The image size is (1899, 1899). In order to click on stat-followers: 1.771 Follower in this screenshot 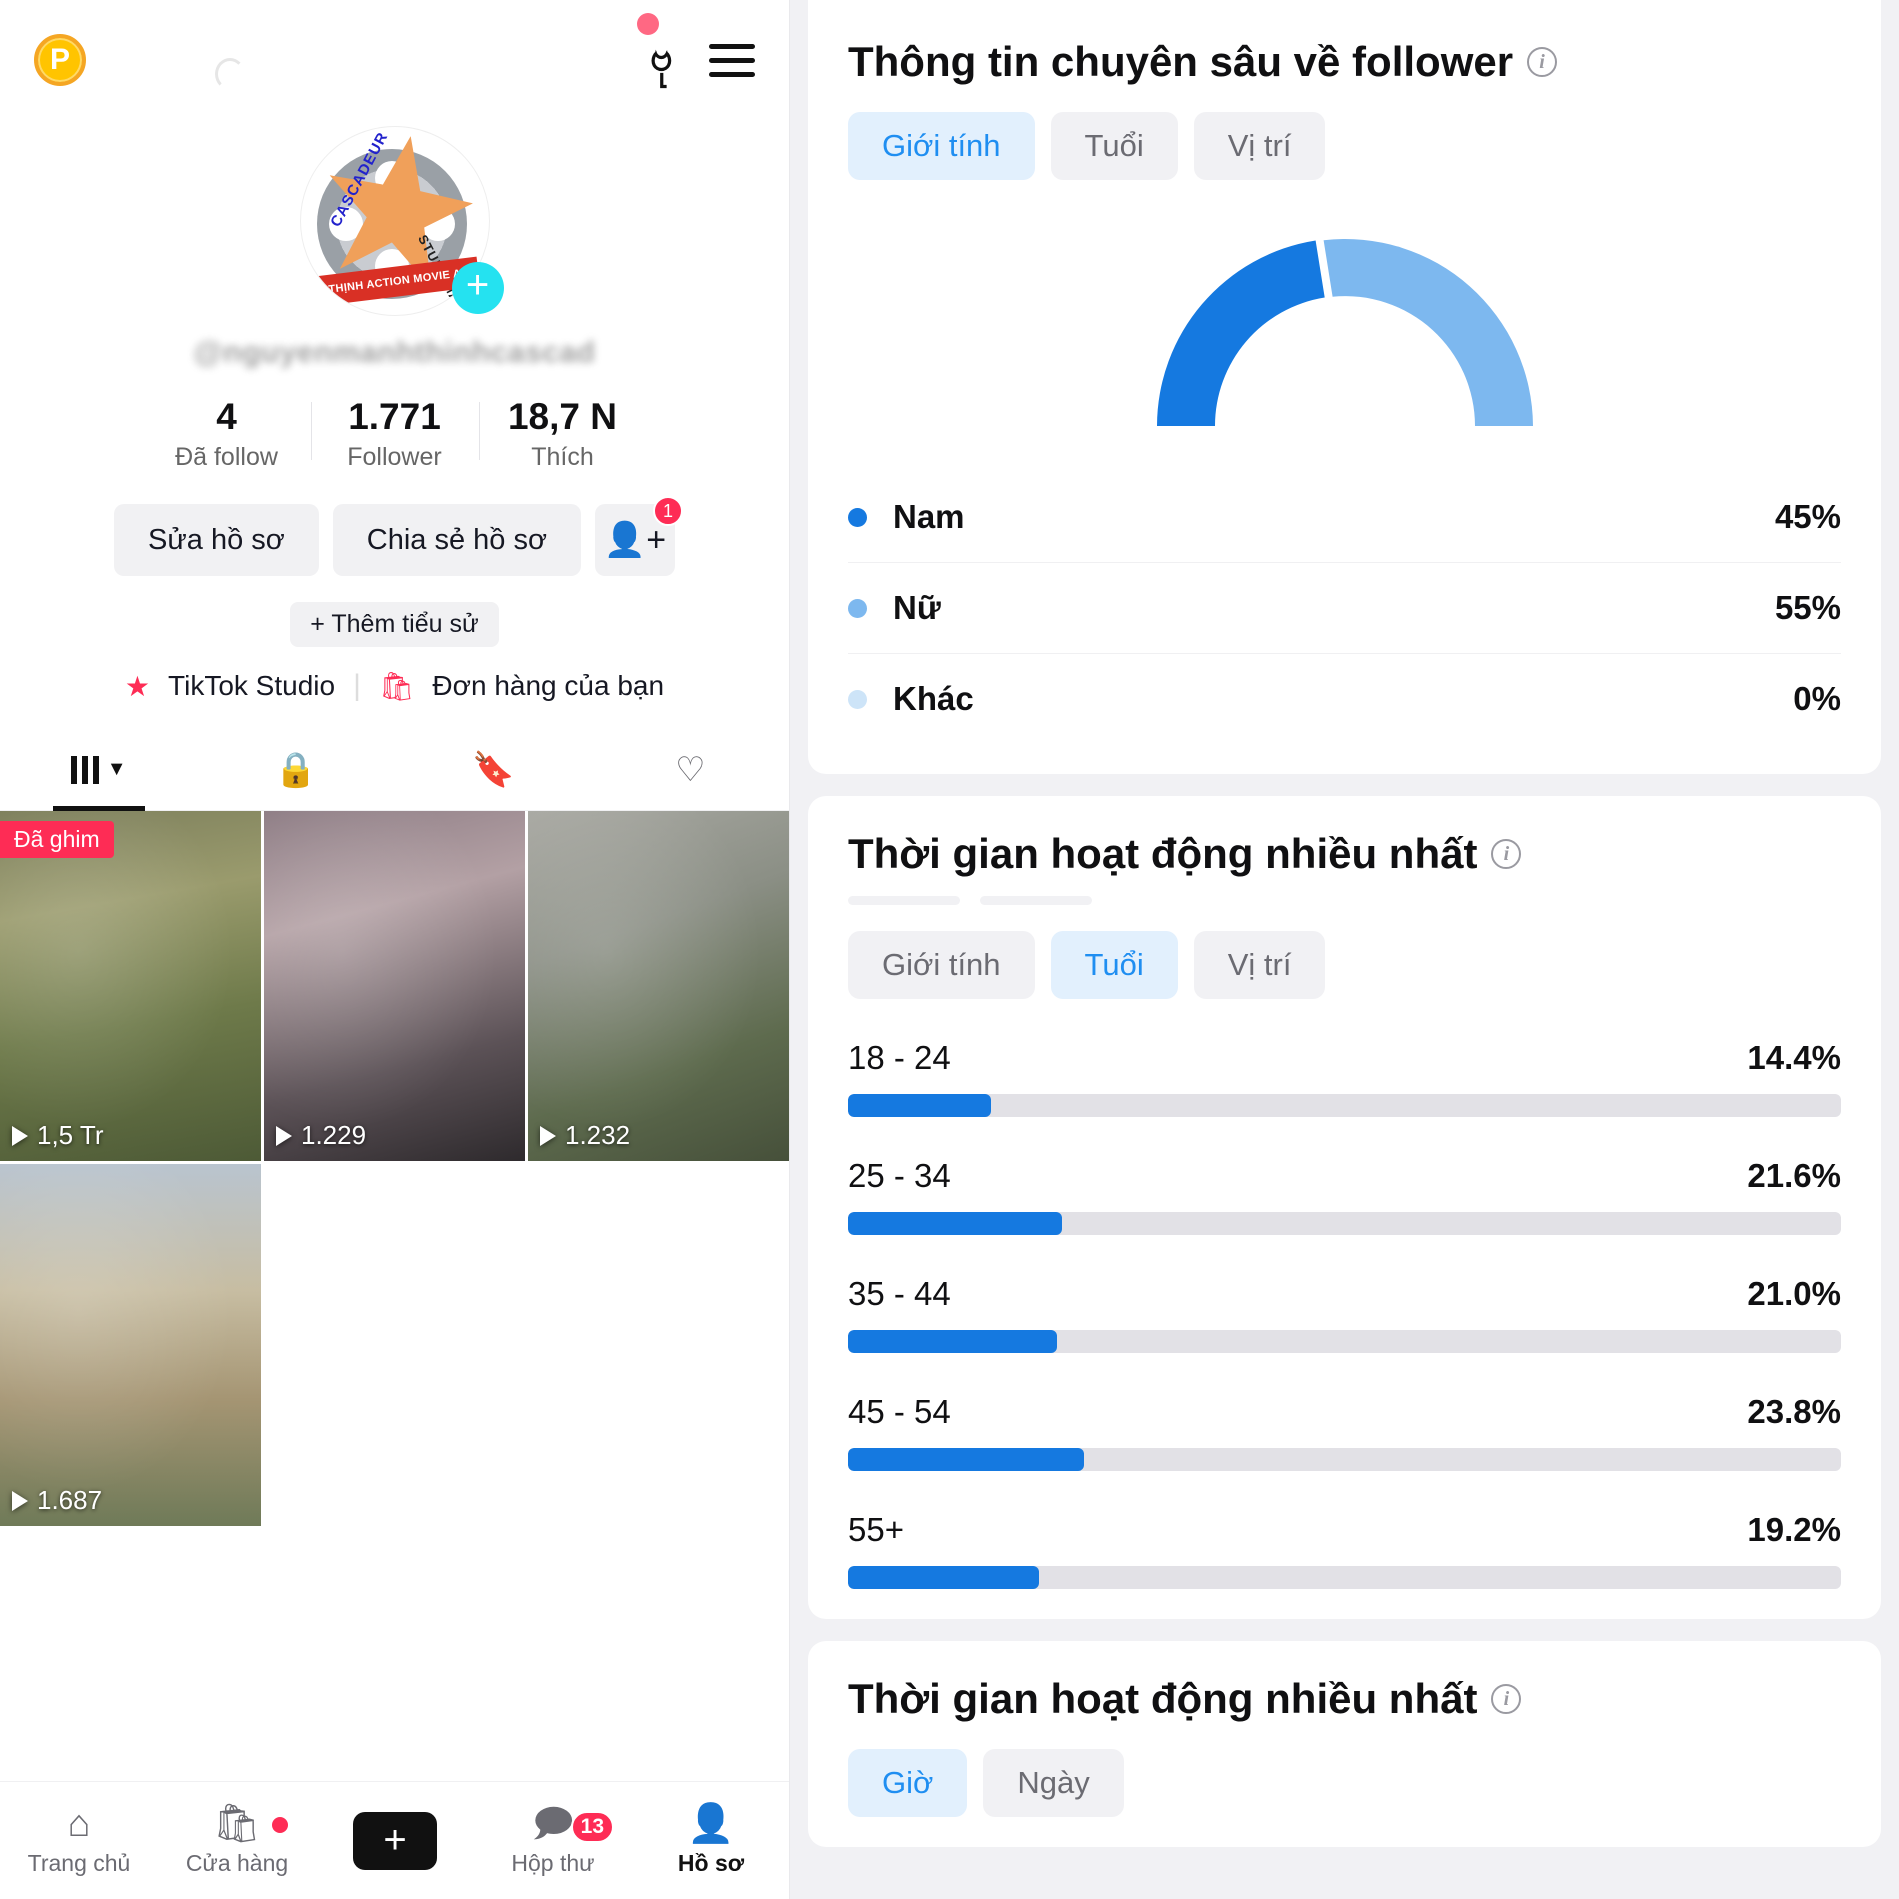, I will do `click(394, 434)`.